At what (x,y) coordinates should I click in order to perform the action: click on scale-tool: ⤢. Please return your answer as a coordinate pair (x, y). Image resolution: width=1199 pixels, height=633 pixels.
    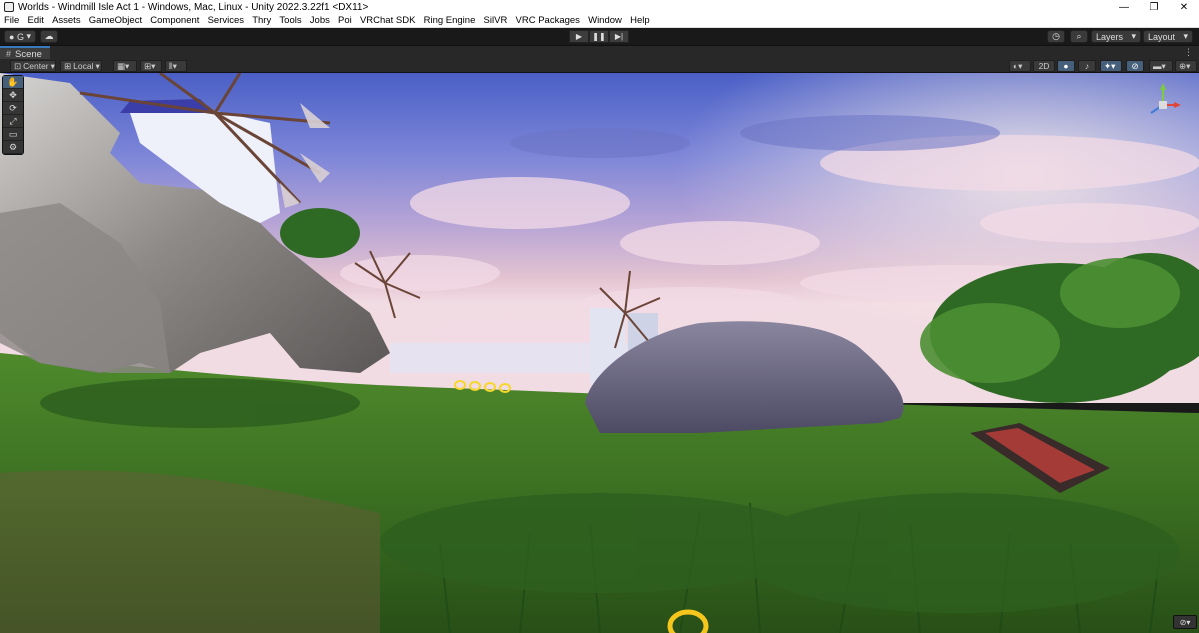
    Looking at the image, I should click on (13, 121).